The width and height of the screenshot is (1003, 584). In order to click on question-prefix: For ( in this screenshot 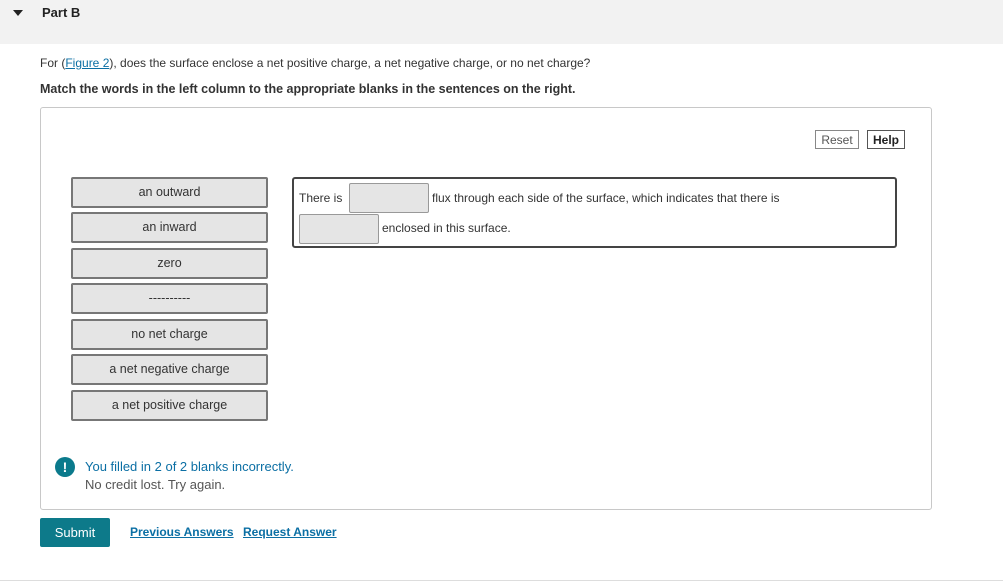, I will do `click(53, 63)`.